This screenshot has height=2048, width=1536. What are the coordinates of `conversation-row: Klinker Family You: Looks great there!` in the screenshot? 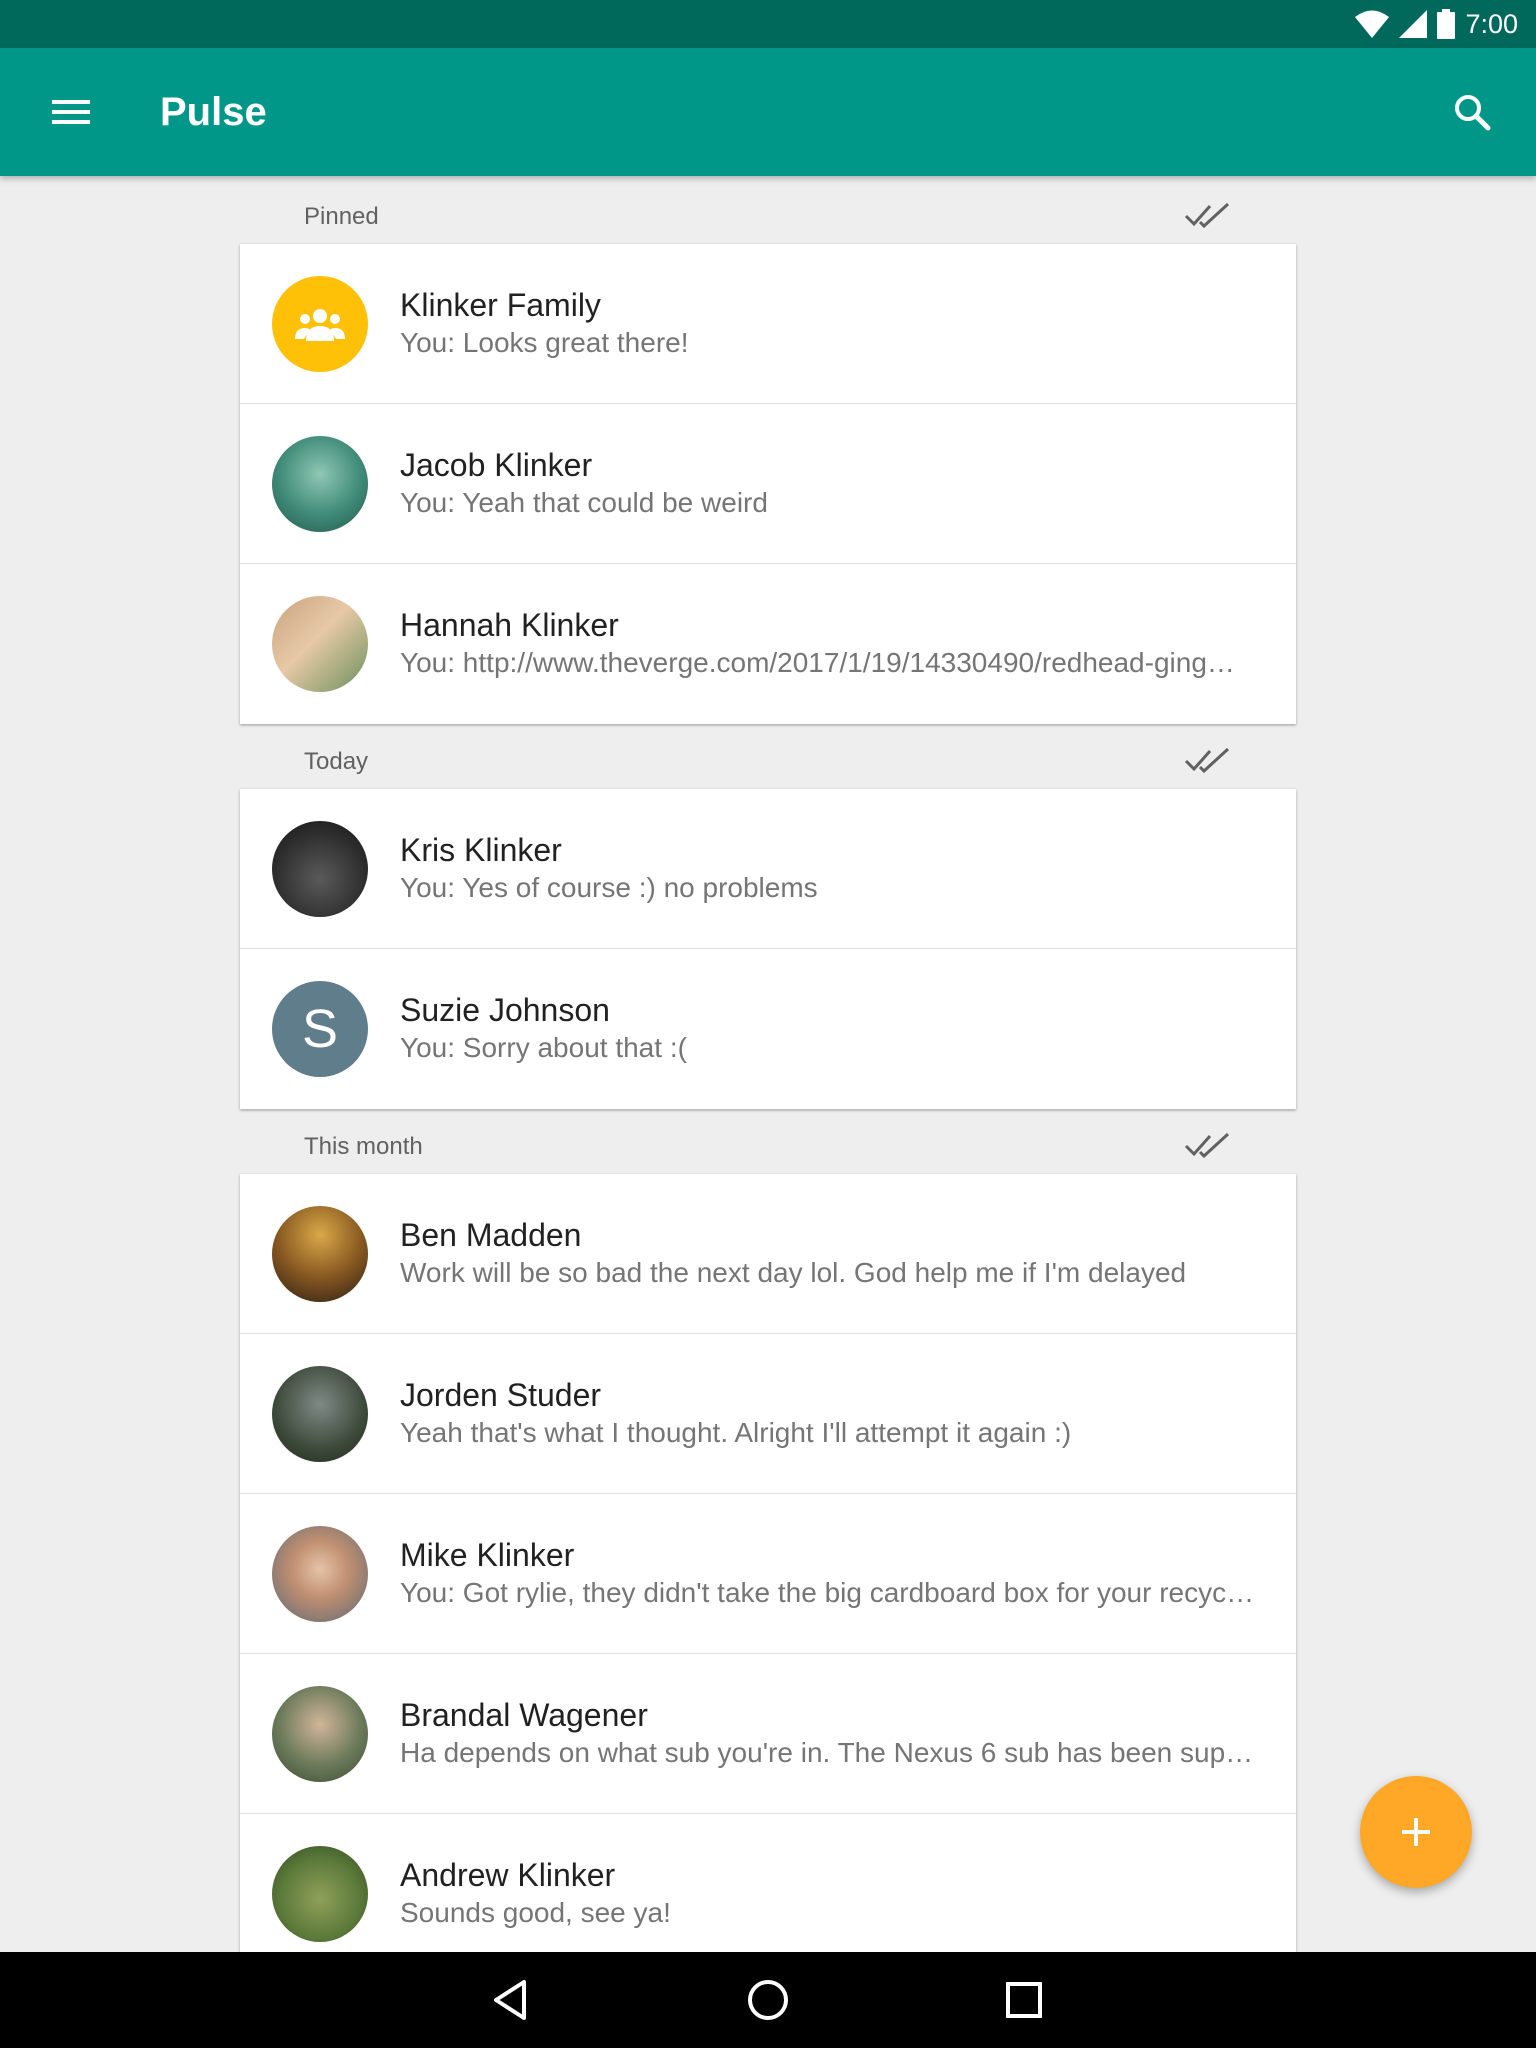 It's located at (768, 324).